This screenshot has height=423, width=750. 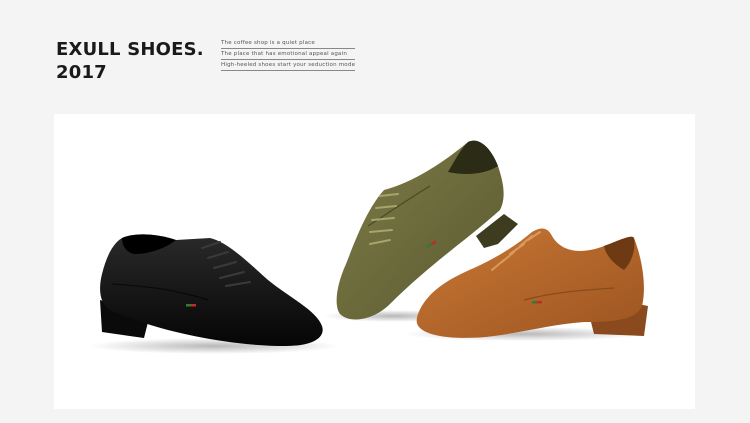 I want to click on black-shoe, so click(x=214, y=294).